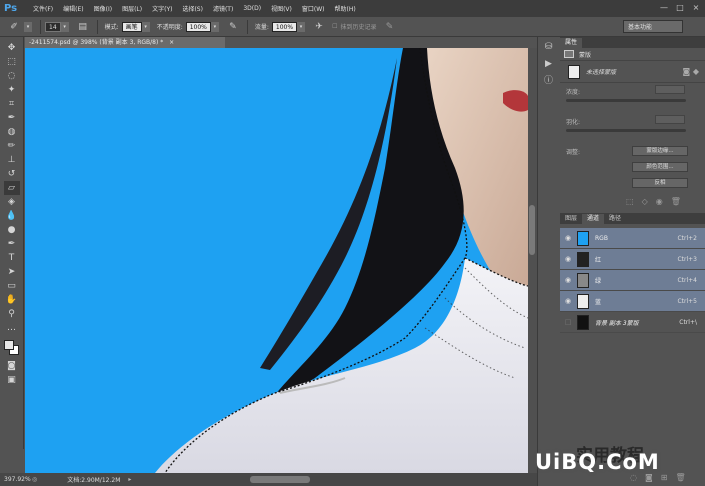  I want to click on menu-type: 文字(Y), so click(162, 8).